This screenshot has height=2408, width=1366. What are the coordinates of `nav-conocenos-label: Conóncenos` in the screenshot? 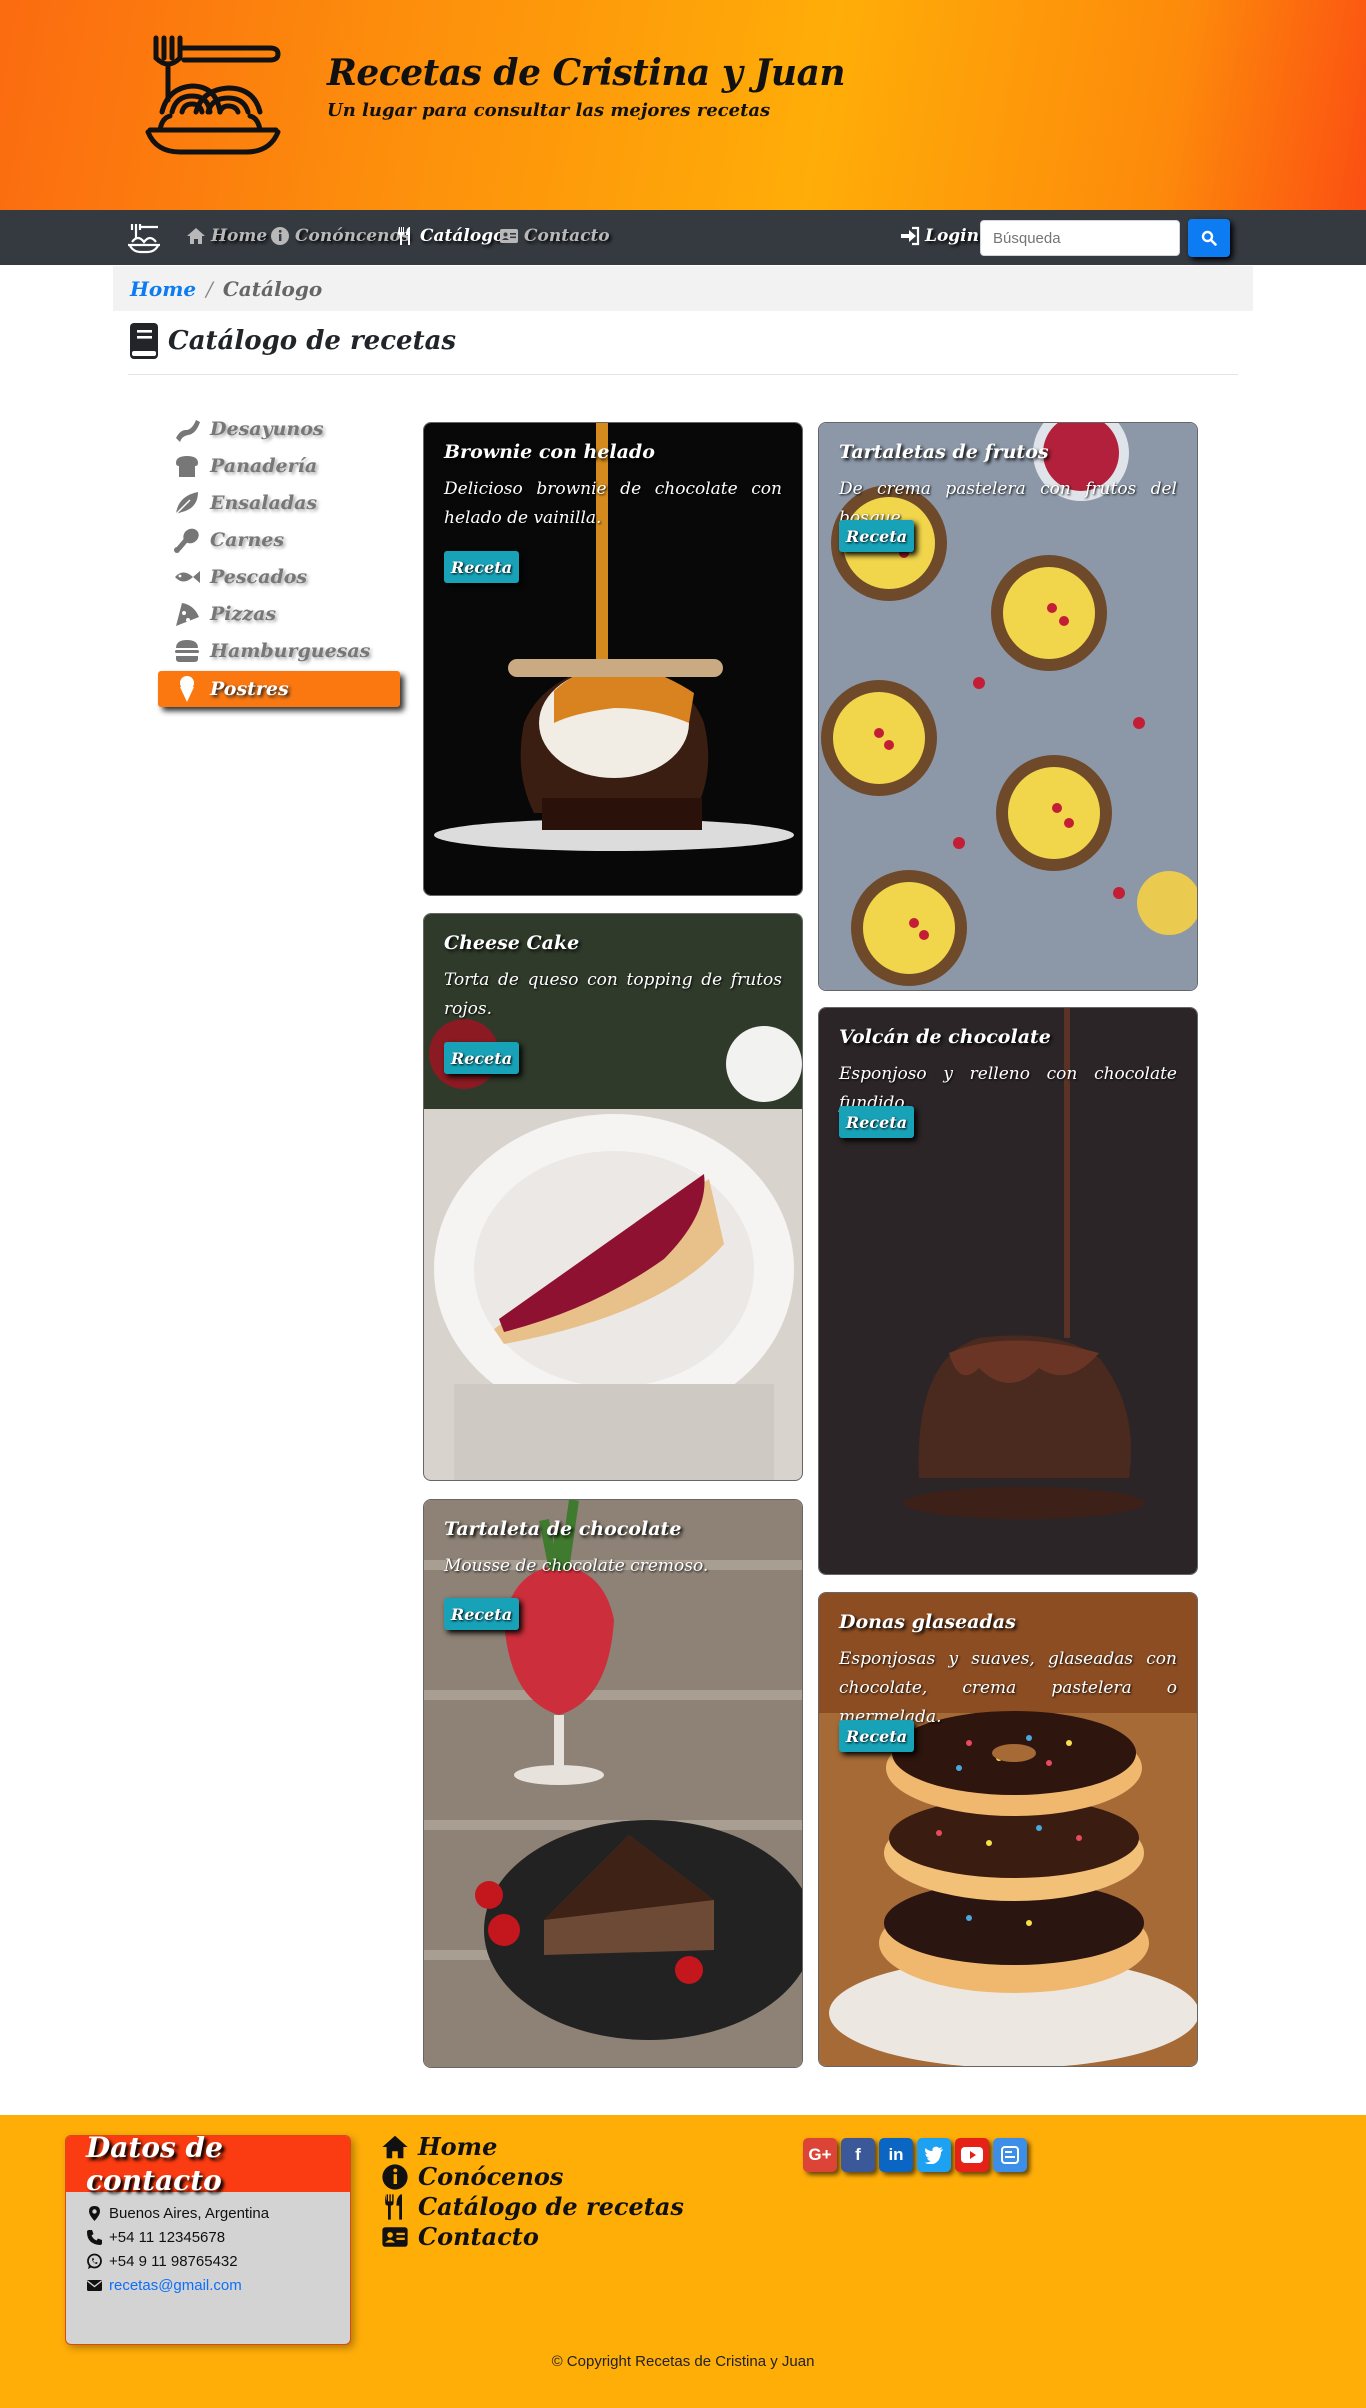 It's located at (353, 236).